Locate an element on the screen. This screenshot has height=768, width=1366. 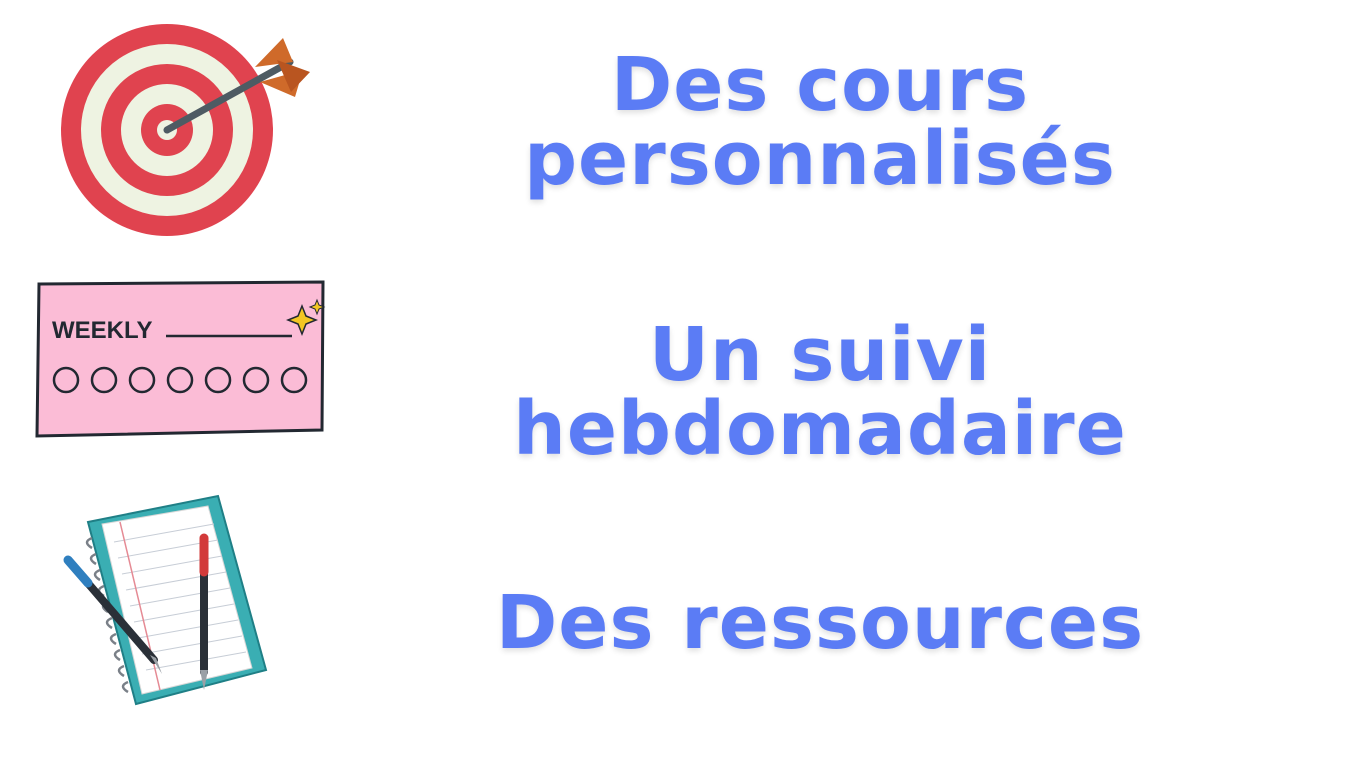
heading-weekly-follow-up: Un suivi hebdomadaire is located at coordinates (820, 392).